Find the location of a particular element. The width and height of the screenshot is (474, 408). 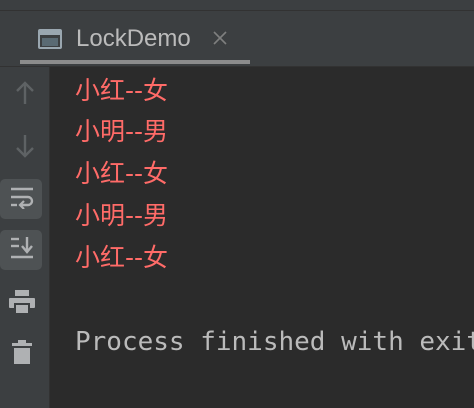

trash-icon is located at coordinates (22, 354).